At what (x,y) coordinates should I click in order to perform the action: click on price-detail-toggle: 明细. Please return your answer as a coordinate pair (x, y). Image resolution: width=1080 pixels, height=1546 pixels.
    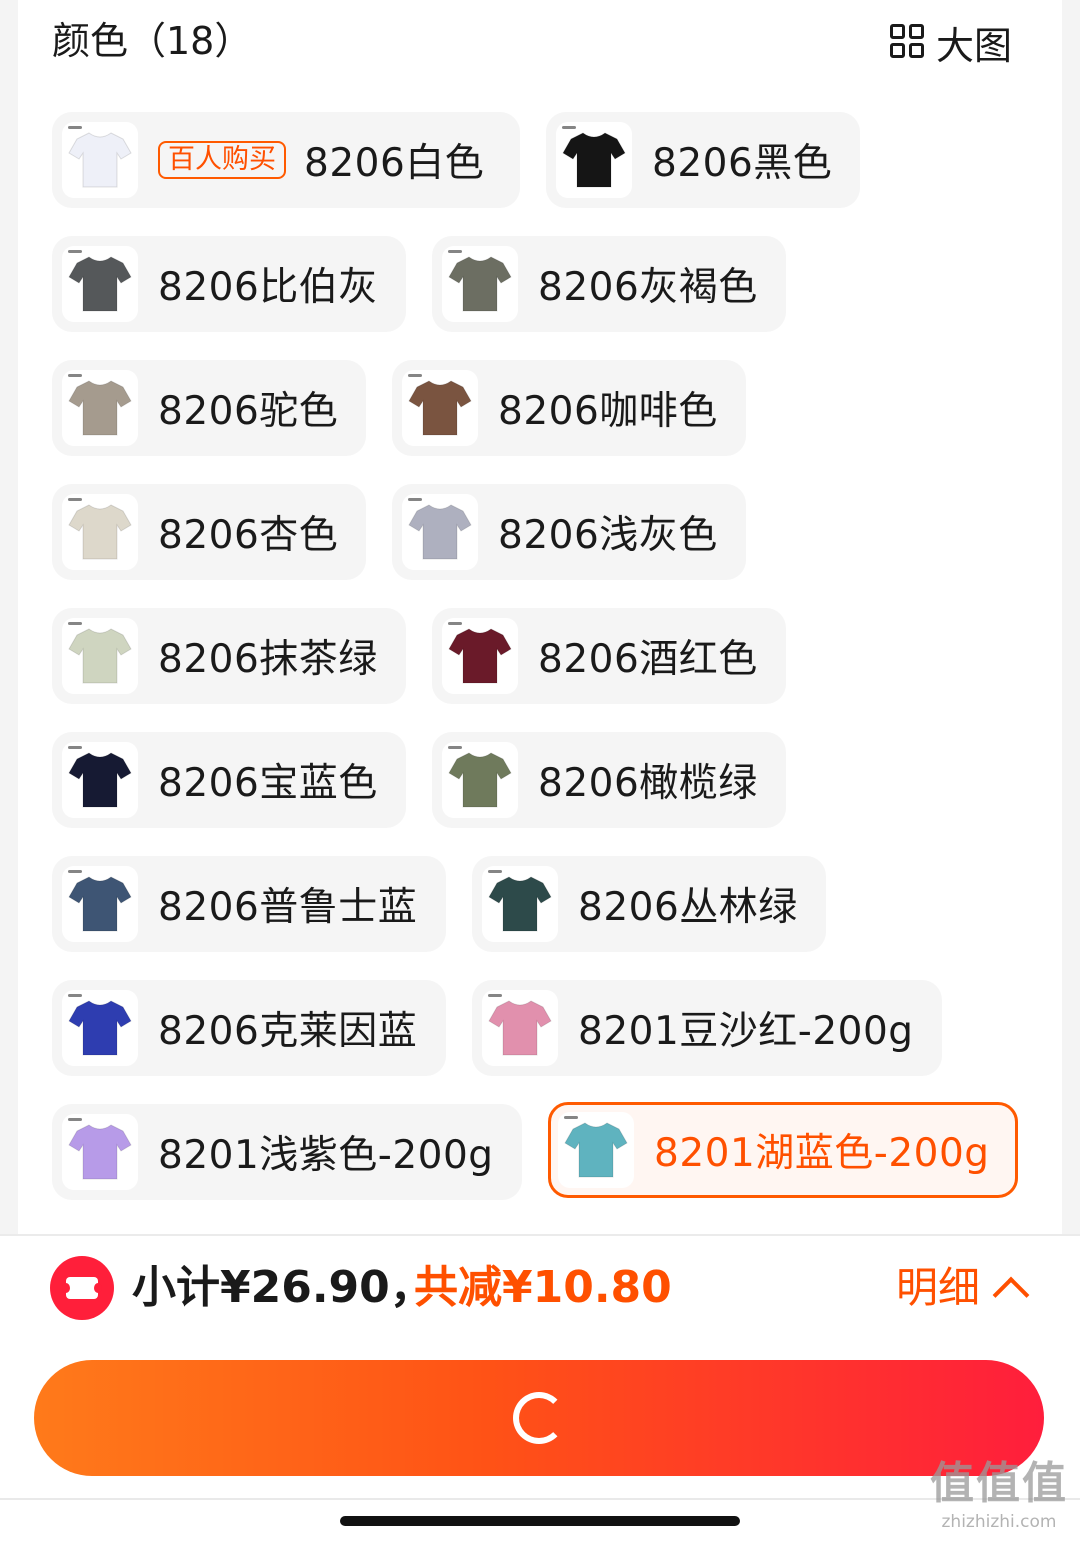
    Looking at the image, I should click on (963, 1288).